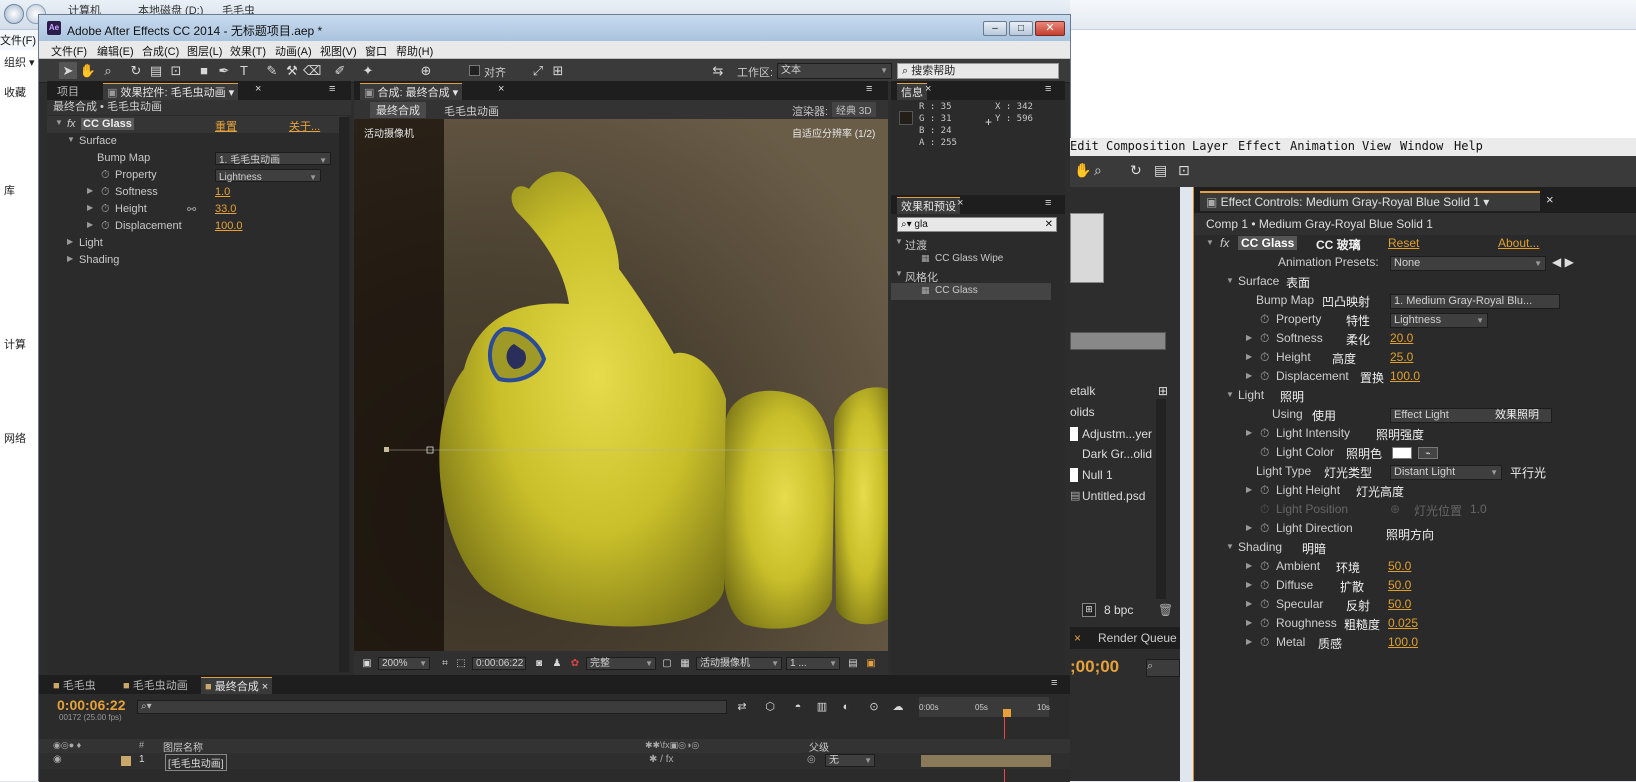  Describe the element at coordinates (367, 663) in the screenshot. I see `always-preview-icon: ▣` at that location.